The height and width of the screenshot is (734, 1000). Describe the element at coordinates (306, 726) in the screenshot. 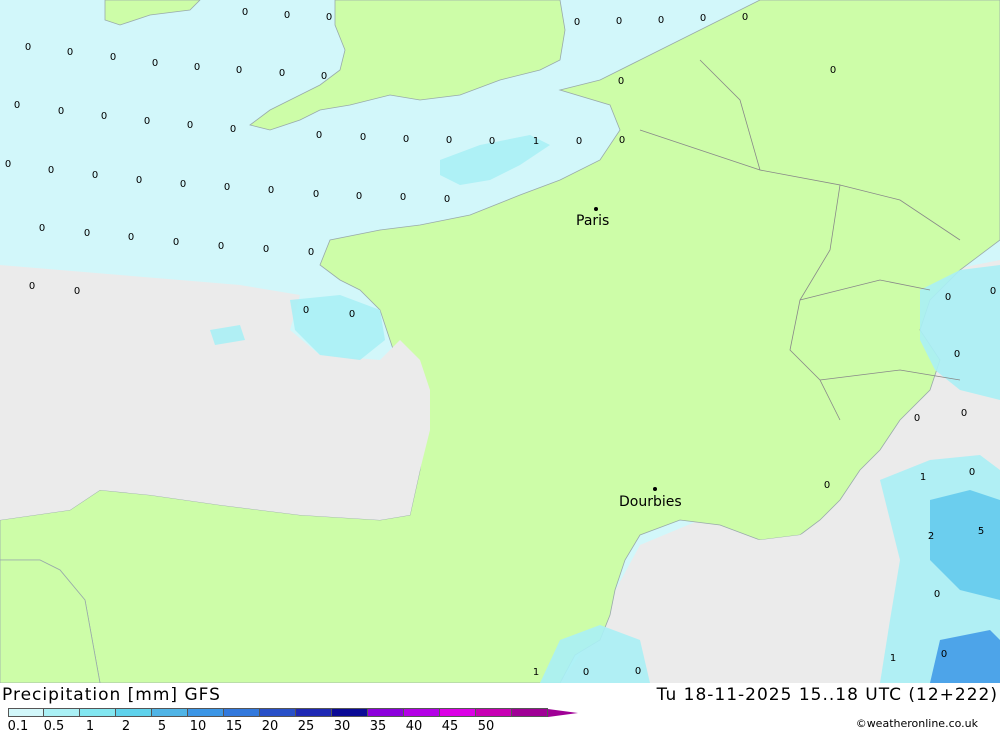

I see `legend-tick-label: 25` at that location.